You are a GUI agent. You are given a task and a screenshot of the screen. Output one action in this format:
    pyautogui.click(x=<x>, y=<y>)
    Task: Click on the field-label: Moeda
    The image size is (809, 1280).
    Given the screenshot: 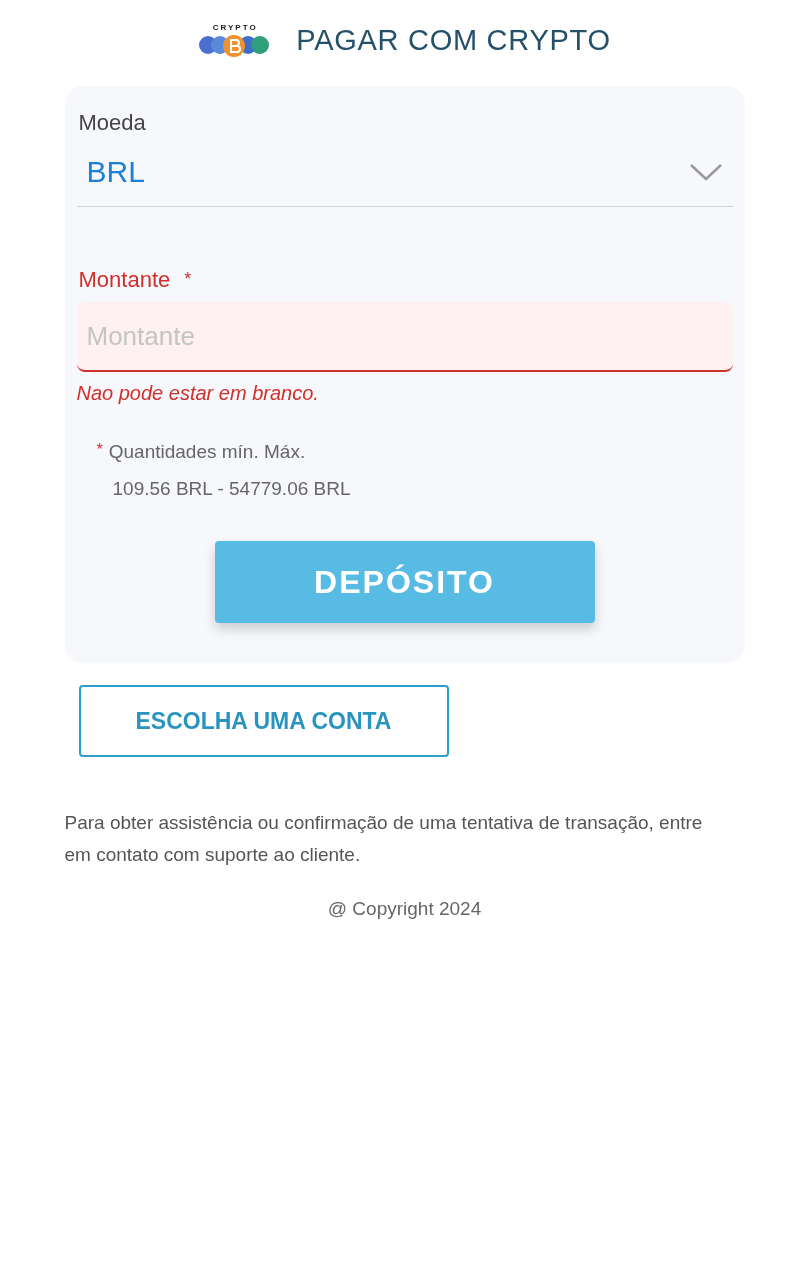 What is the action you would take?
    pyautogui.click(x=112, y=123)
    